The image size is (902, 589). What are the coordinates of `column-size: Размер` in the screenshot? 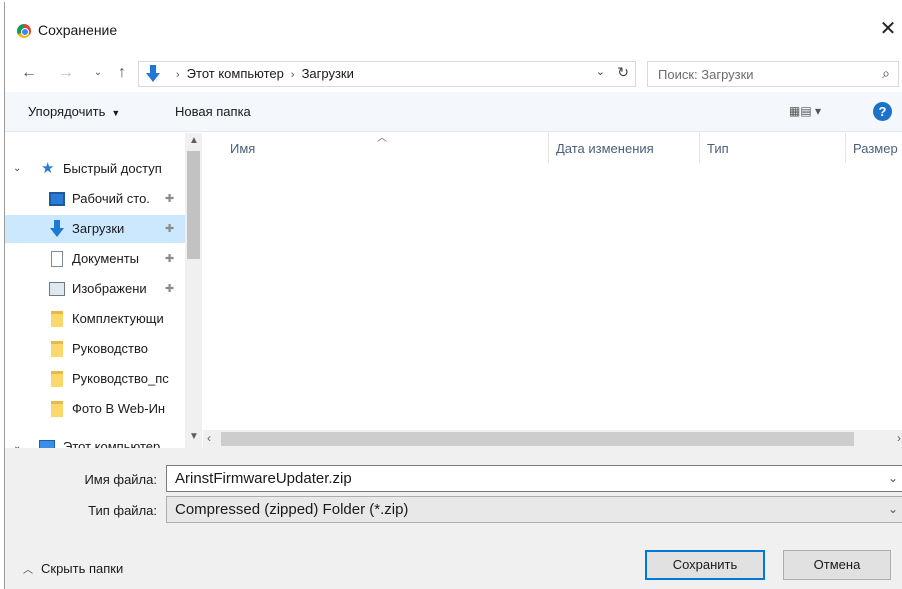 It's located at (875, 148).